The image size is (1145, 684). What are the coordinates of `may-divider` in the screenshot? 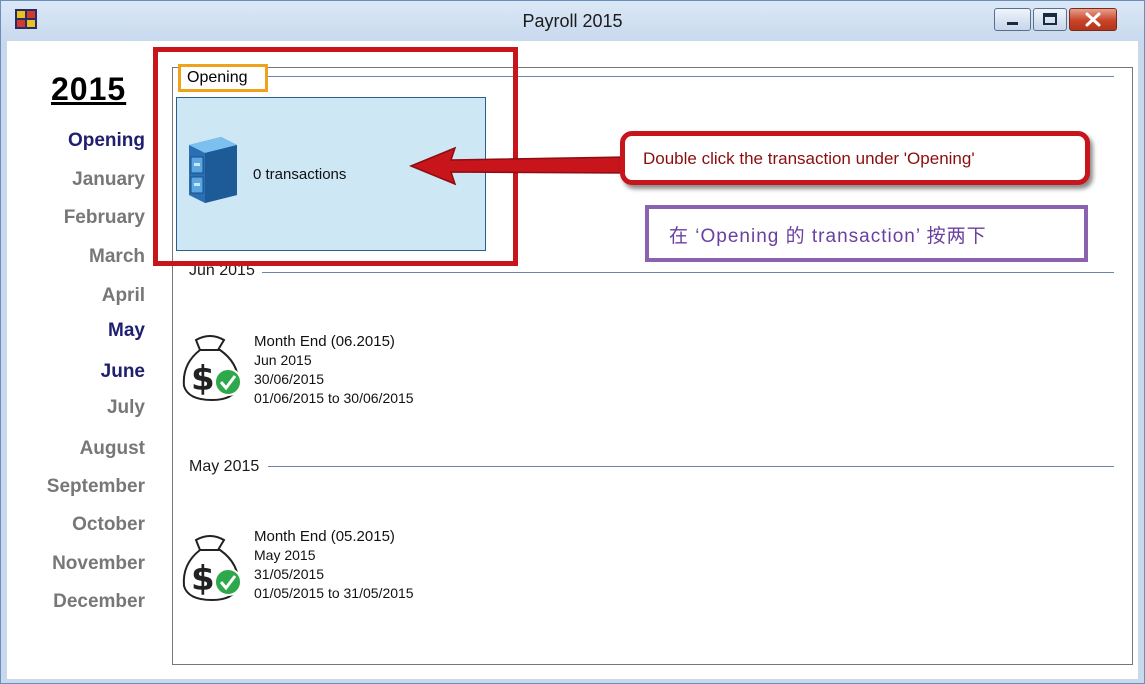 It's located at (691, 466).